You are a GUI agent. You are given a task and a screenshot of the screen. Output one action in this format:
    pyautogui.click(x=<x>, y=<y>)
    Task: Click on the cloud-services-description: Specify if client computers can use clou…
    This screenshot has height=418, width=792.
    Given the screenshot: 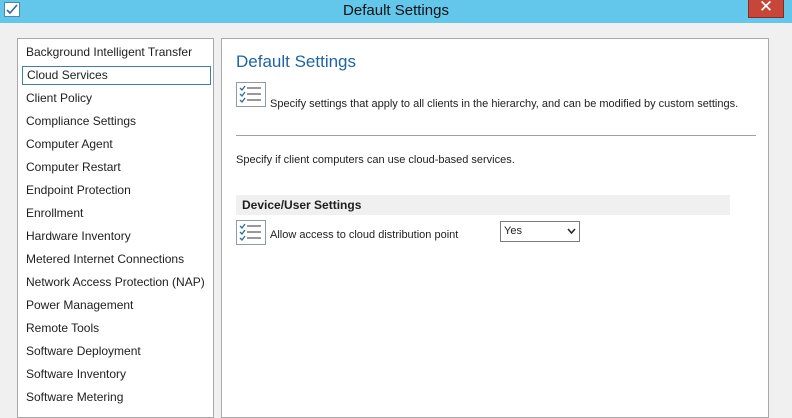 What is the action you would take?
    pyautogui.click(x=375, y=160)
    